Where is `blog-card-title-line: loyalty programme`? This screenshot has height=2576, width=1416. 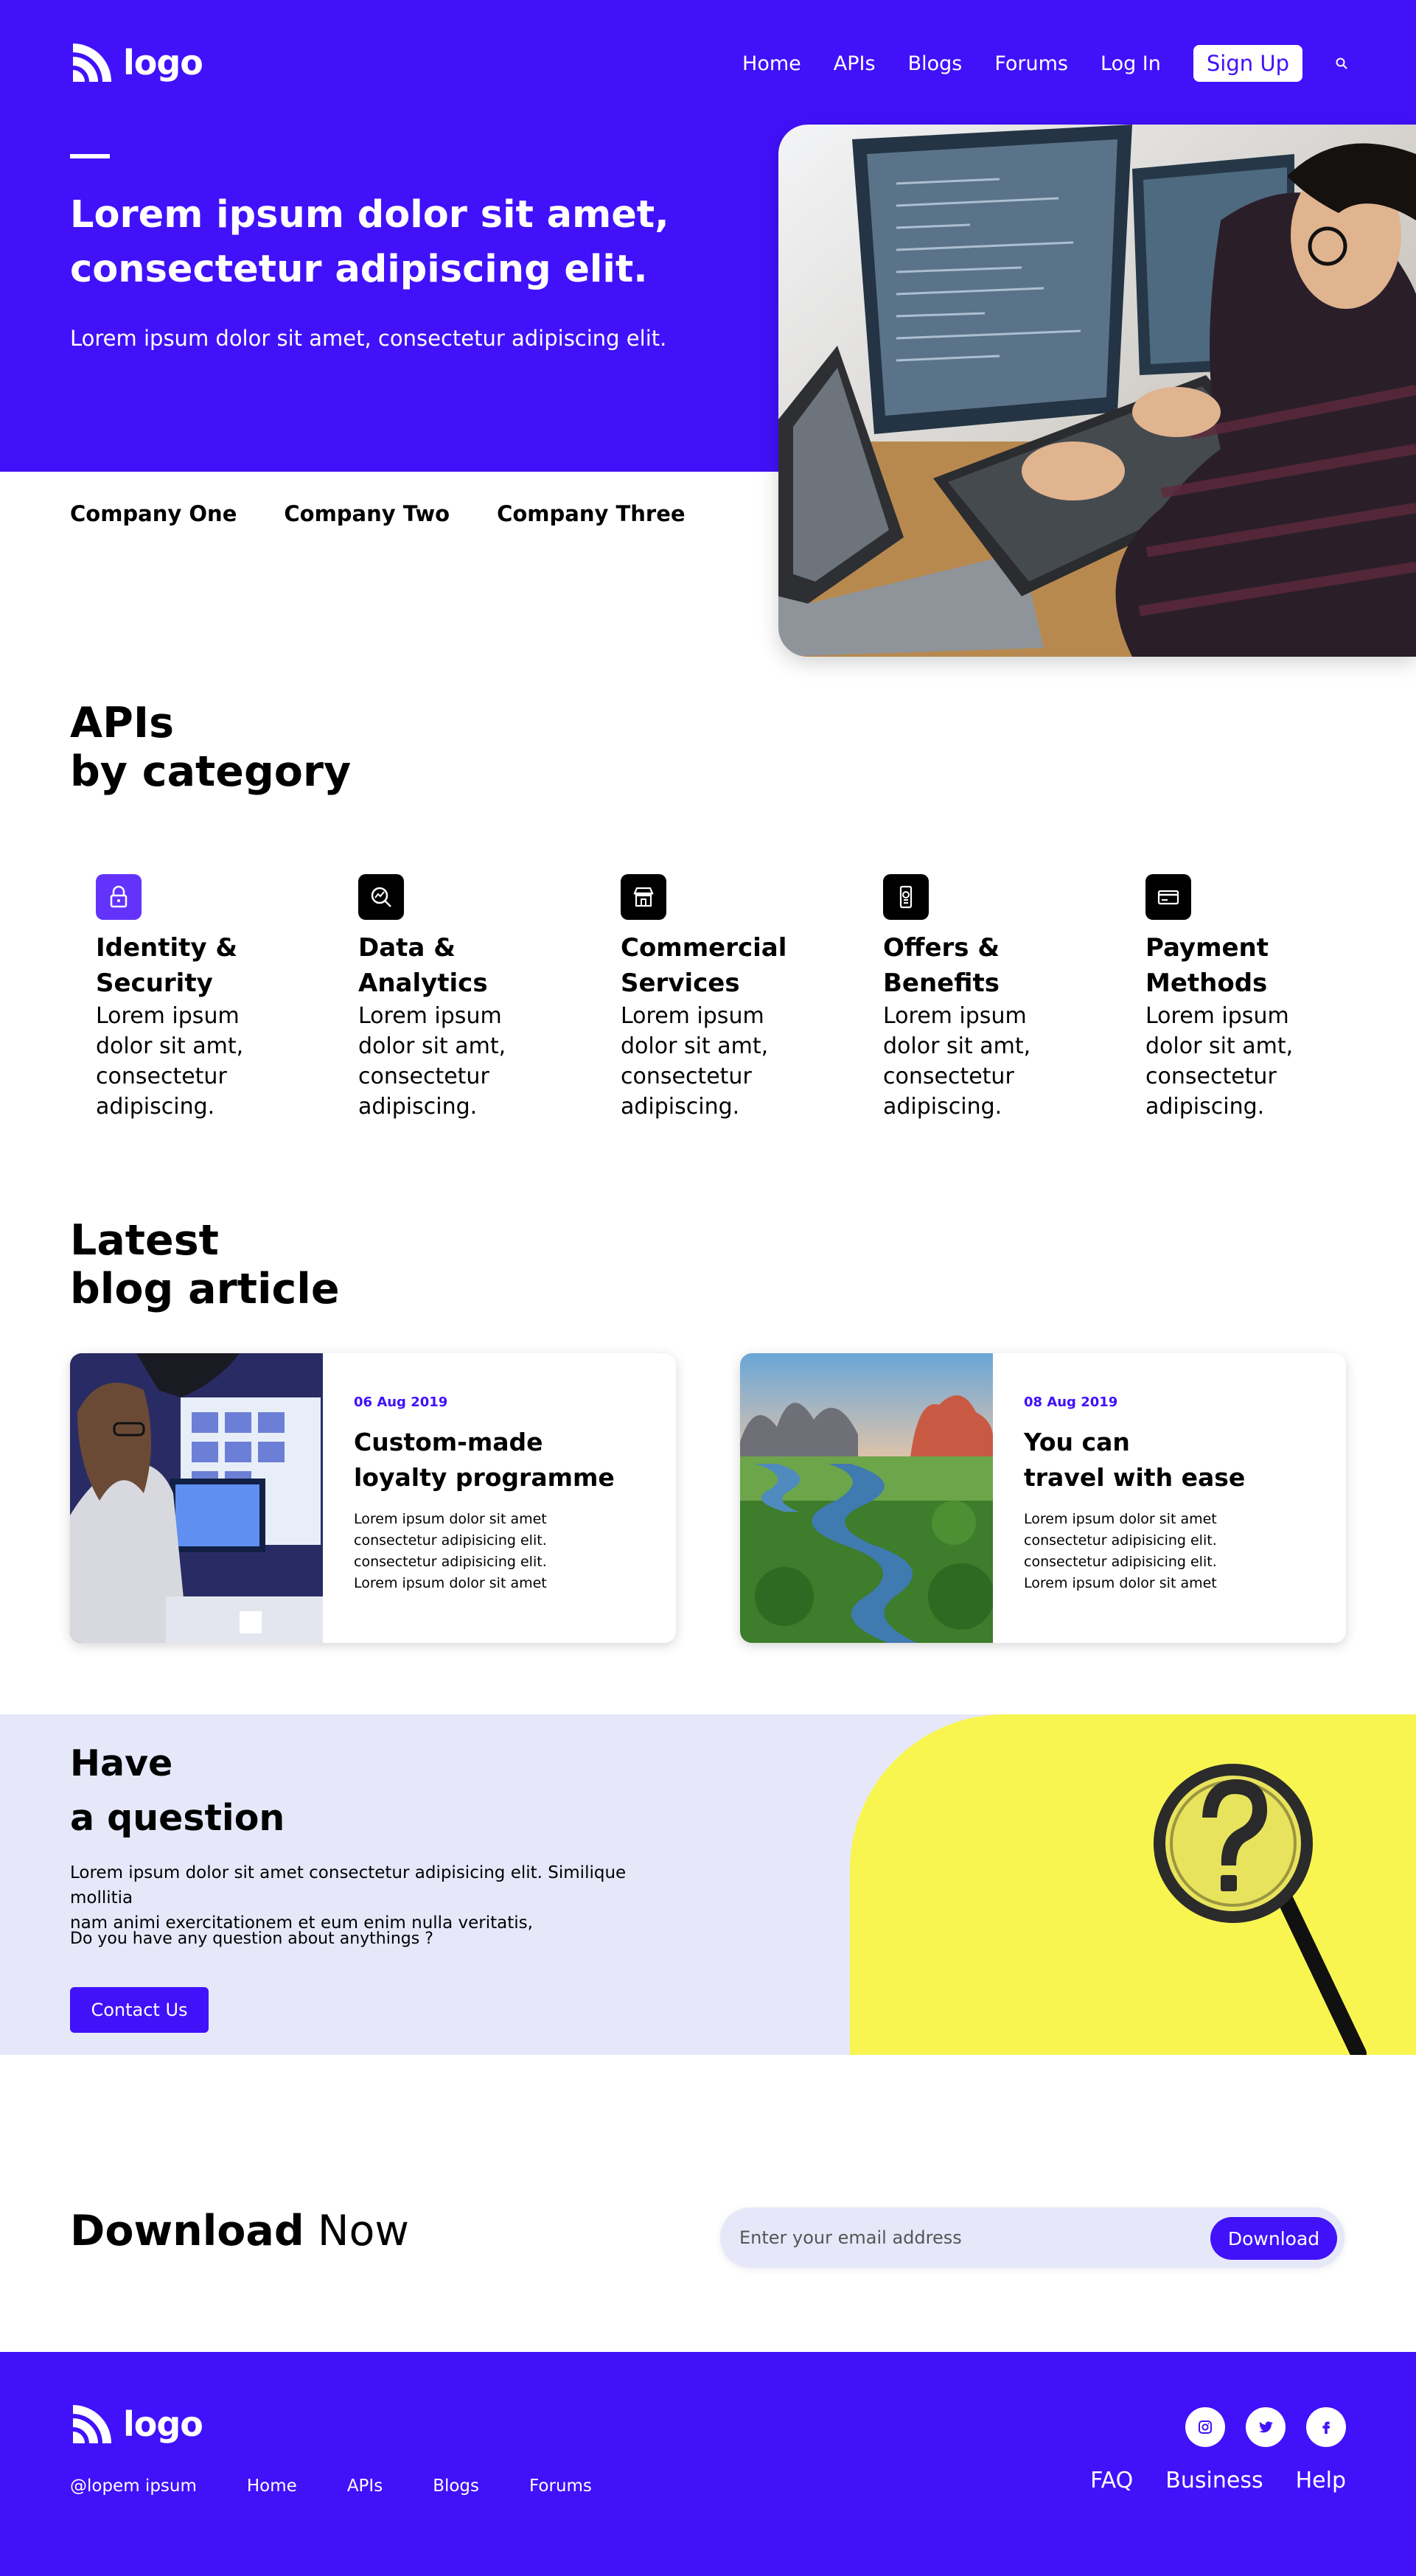 blog-card-title-line: loyalty programme is located at coordinates (484, 1477).